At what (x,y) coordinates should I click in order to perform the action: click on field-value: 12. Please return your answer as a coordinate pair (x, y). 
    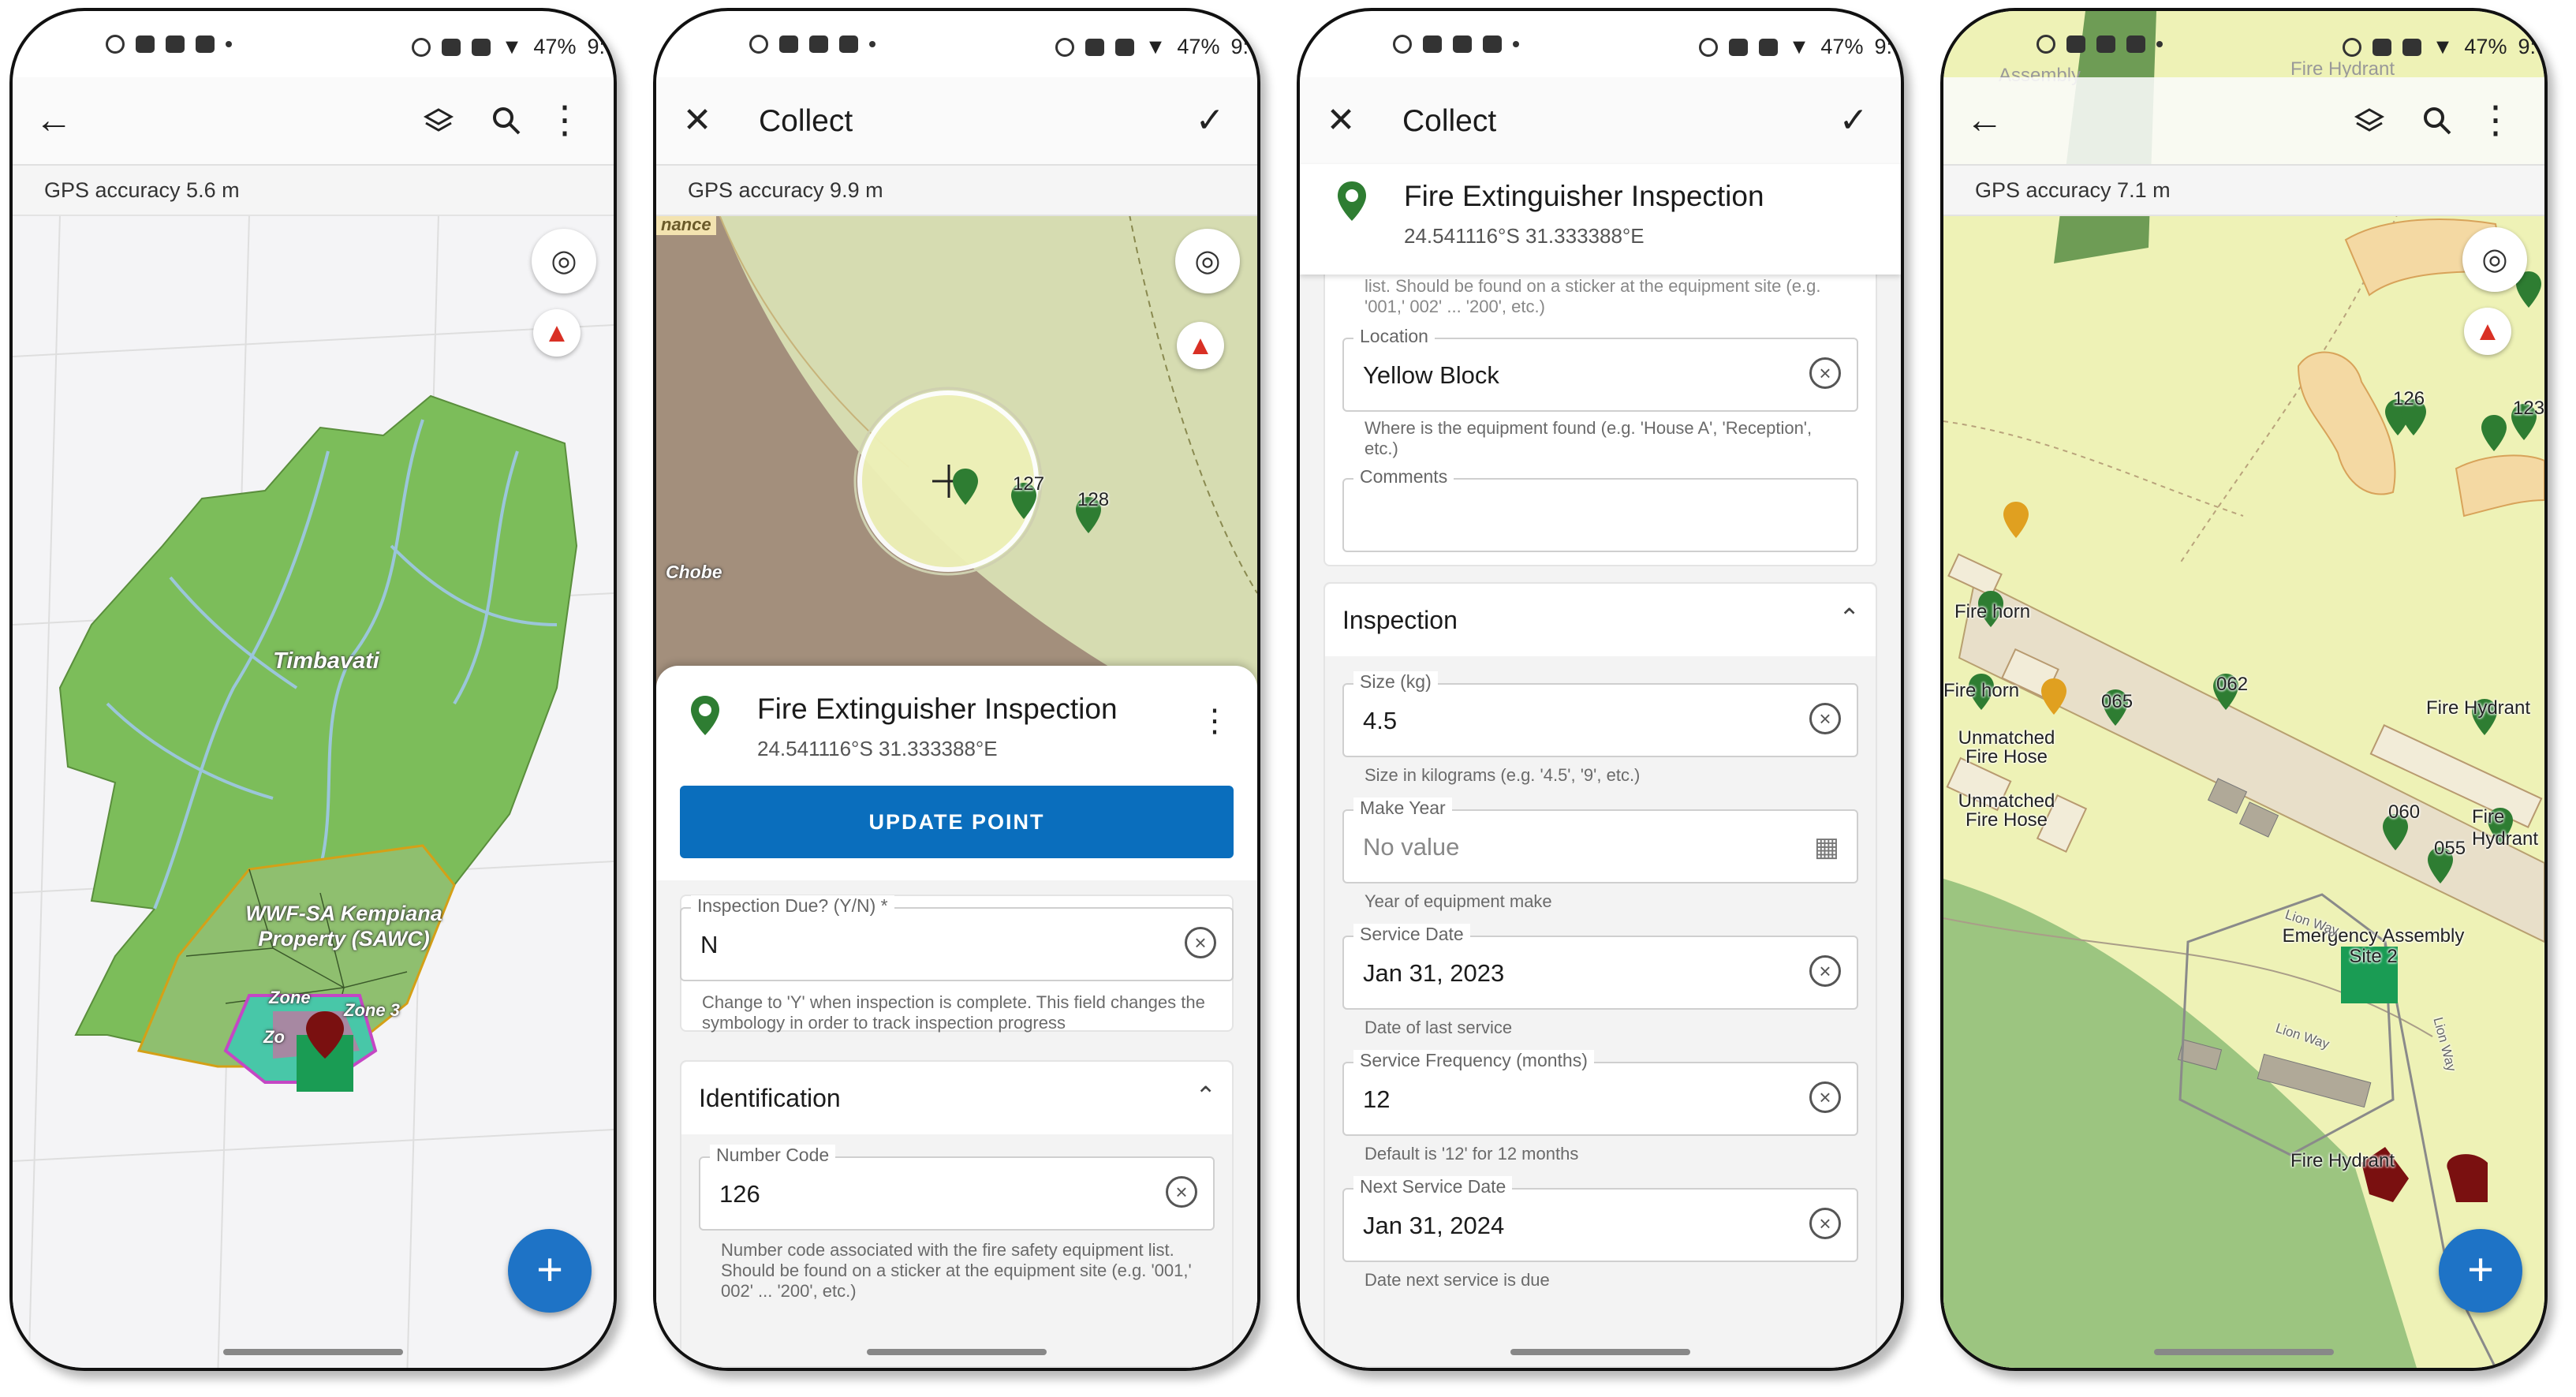
    Looking at the image, I should click on (1377, 1099).